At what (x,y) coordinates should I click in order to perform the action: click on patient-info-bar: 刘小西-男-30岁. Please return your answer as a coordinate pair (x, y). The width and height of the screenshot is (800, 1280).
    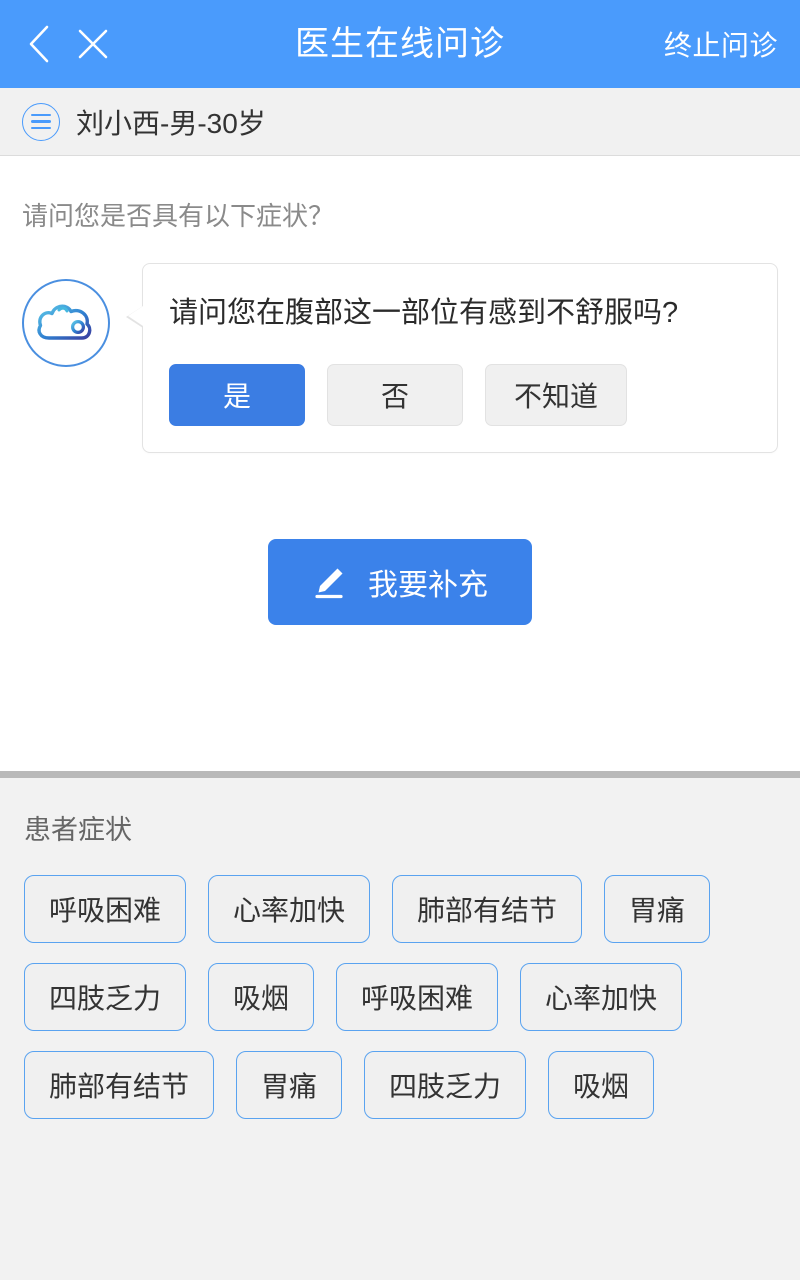
    Looking at the image, I should click on (400, 122).